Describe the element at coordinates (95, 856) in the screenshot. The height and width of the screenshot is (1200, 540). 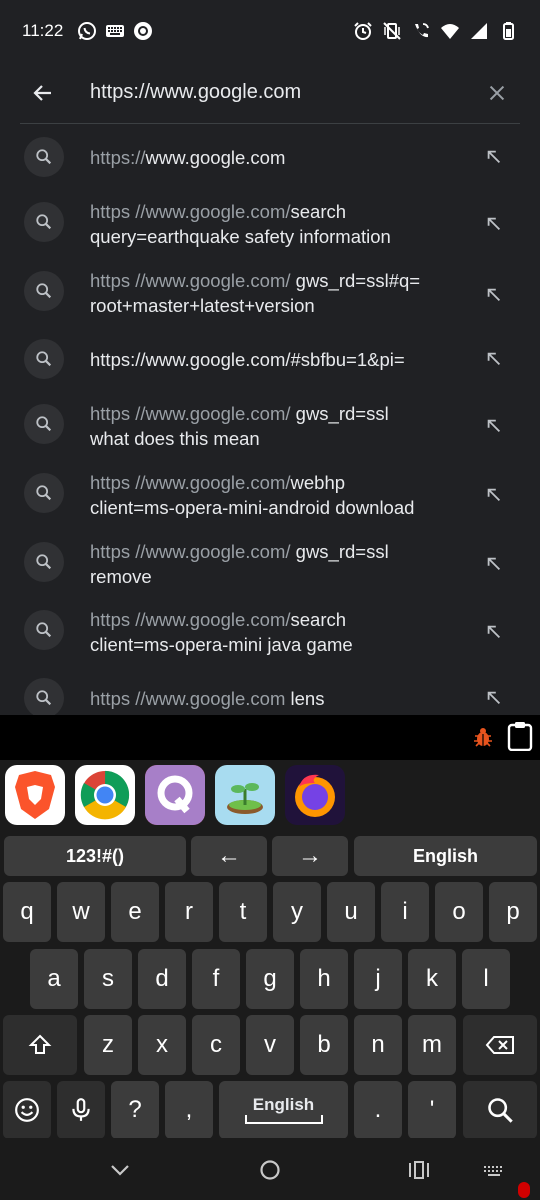
I see `symbols-key: 123!#()` at that location.